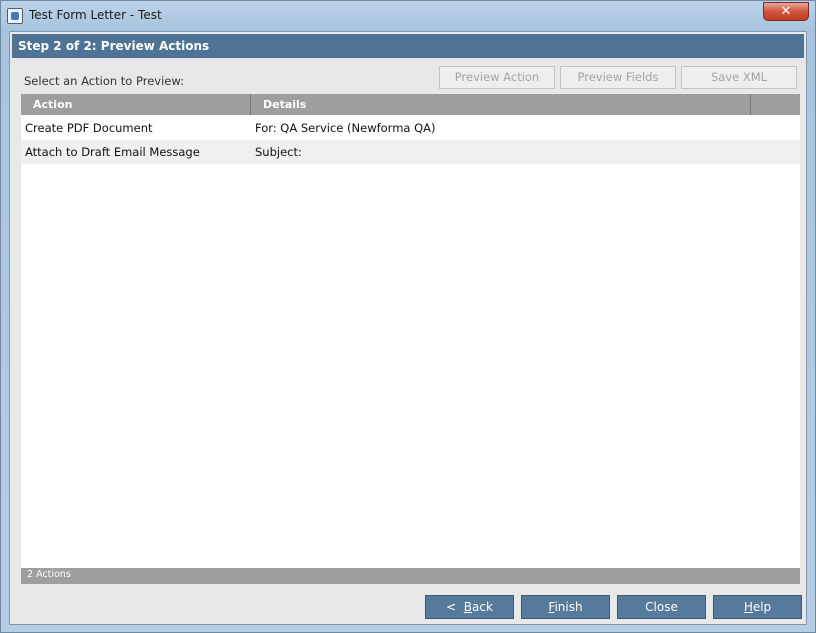  Describe the element at coordinates (661, 607) in the screenshot. I see `close-button: Close` at that location.